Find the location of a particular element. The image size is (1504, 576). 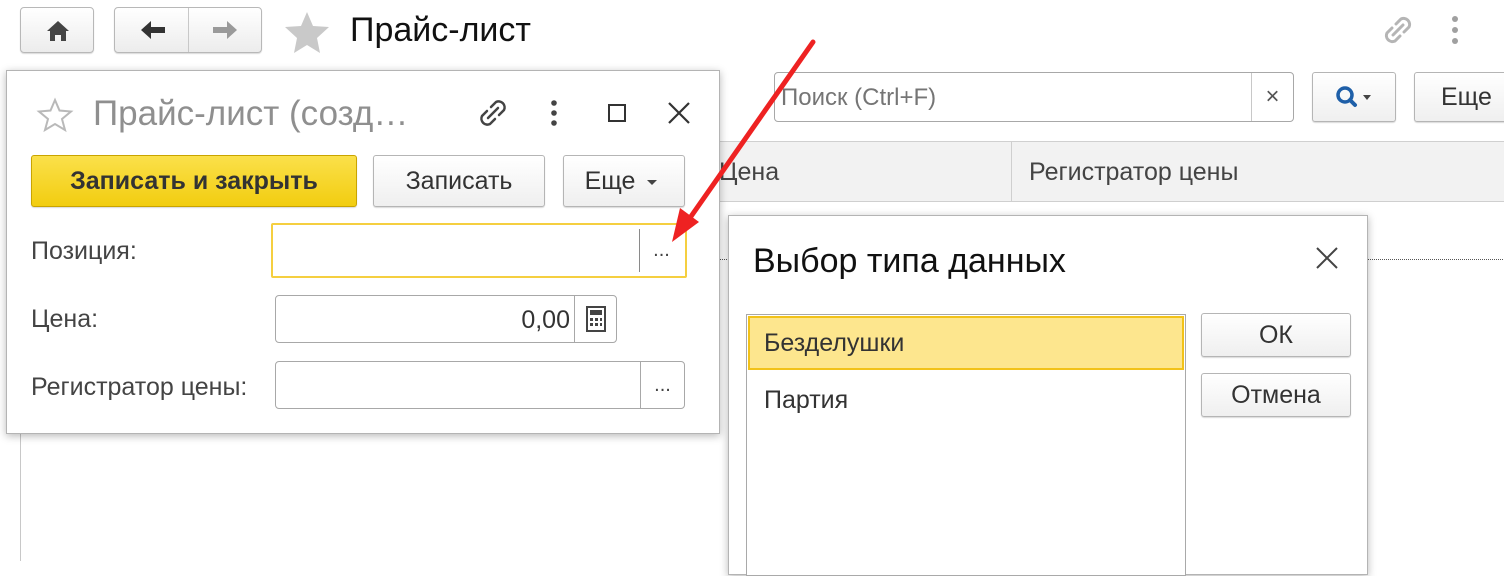

save-and-close-label: Записать и закрыть is located at coordinates (194, 180).